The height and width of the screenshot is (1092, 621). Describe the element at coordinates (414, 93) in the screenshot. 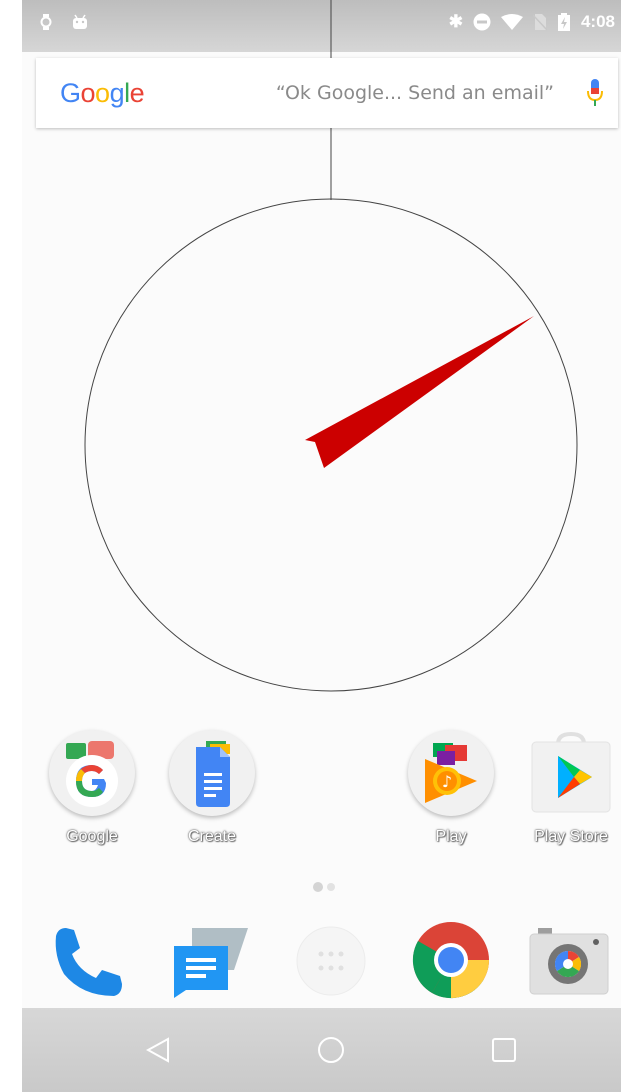

I see `search-hint: “Ok Google... Send an email”` at that location.